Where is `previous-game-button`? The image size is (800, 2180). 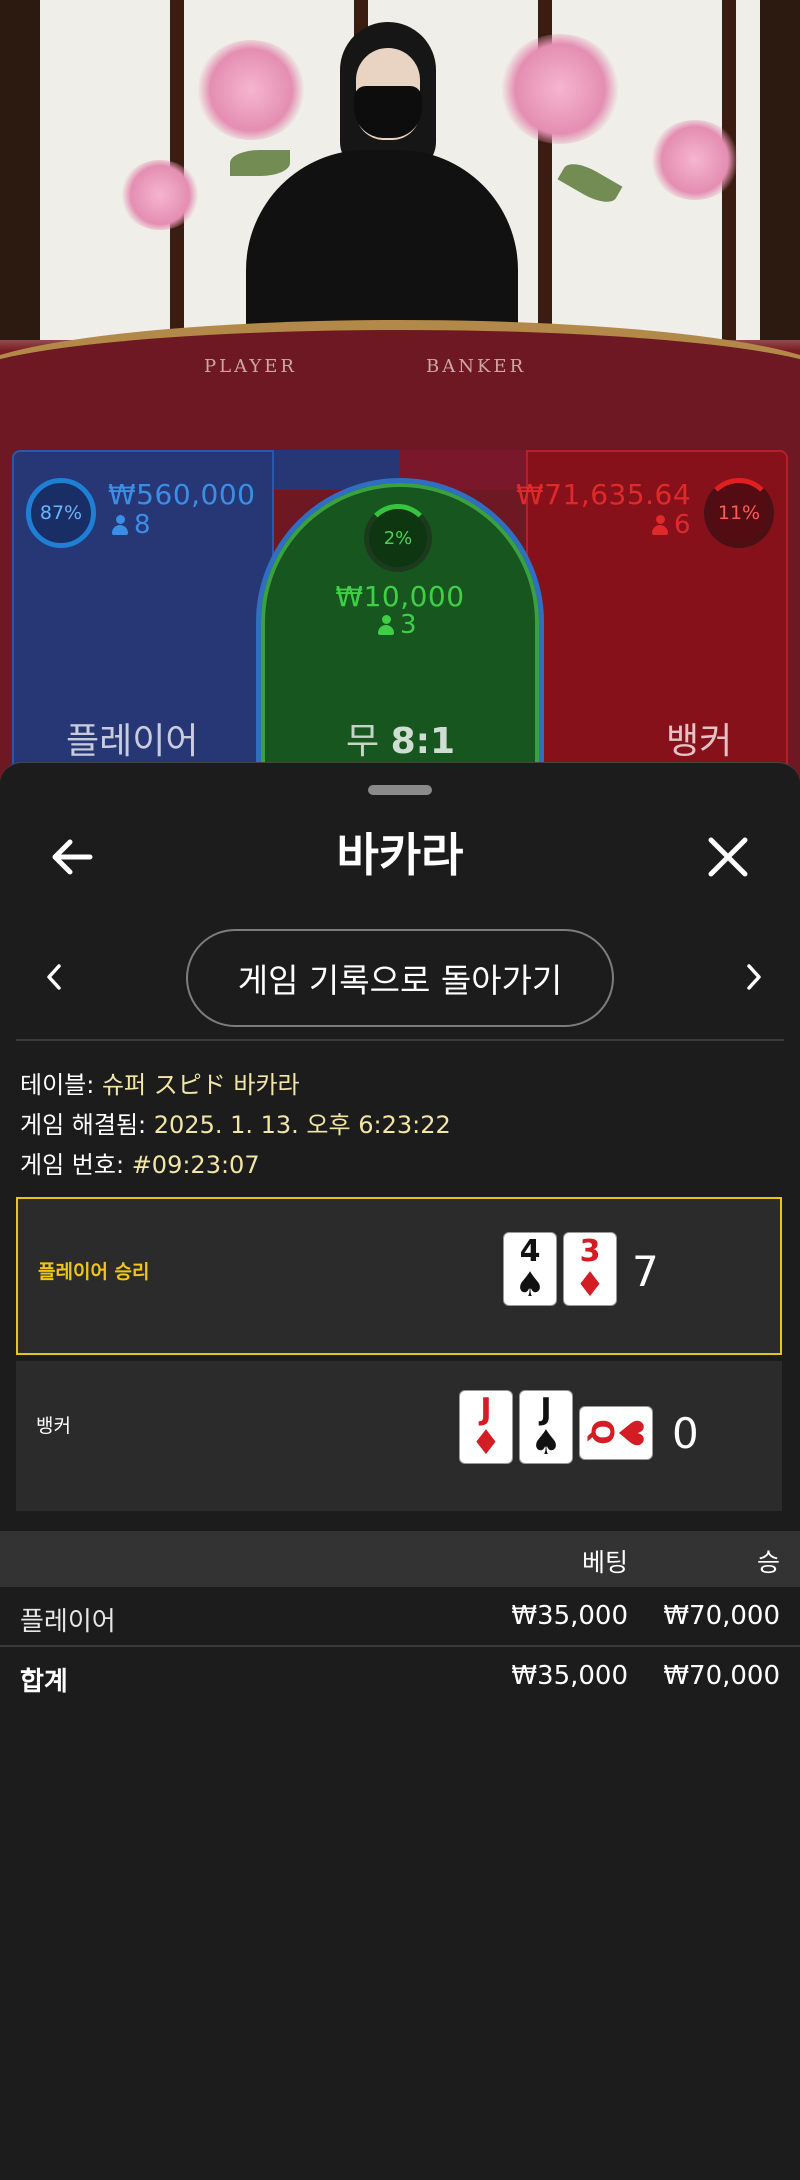 previous-game-button is located at coordinates (54, 977).